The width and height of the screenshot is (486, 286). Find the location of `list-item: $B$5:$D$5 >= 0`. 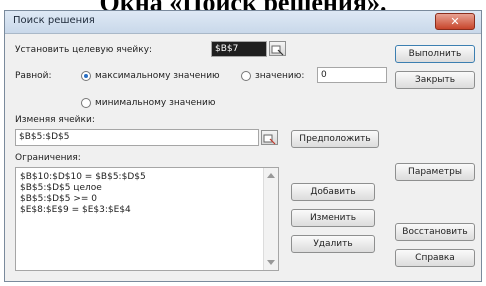

list-item: $B$5:$D$5 >= 0 is located at coordinates (58, 199).